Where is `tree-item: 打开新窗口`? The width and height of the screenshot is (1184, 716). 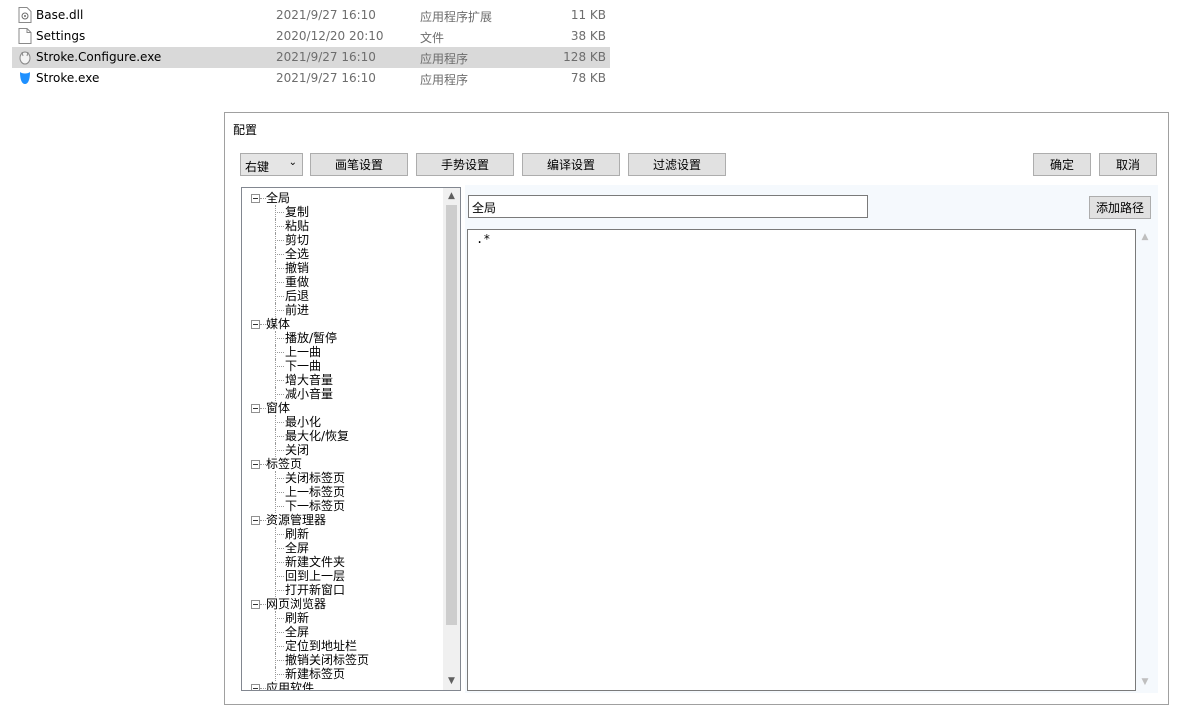 tree-item: 打开新窗口 is located at coordinates (343, 590).